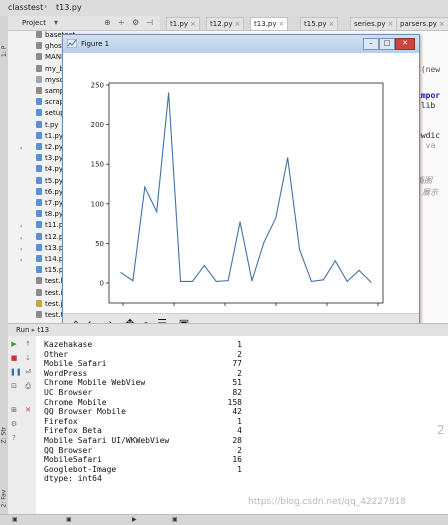 The width and height of the screenshot is (448, 525). Describe the element at coordinates (43, 330) in the screenshot. I see `run-config-name: t13` at that location.